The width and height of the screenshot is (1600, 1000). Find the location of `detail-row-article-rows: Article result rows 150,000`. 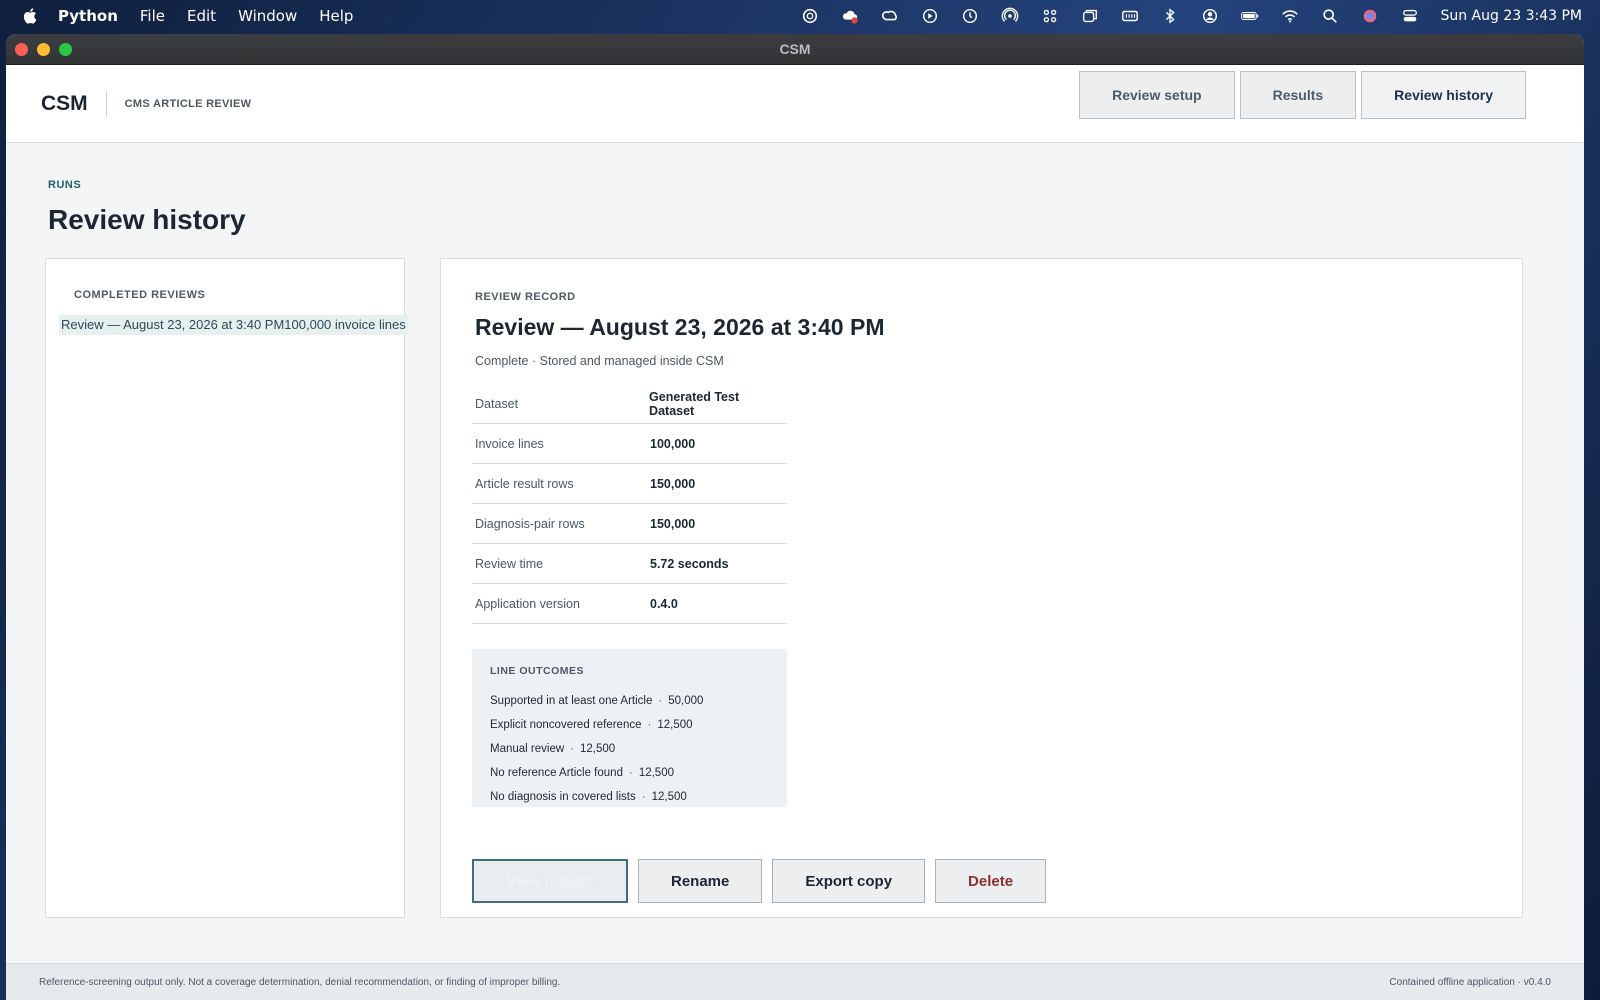

detail-row-article-rows: Article result rows 150,000 is located at coordinates (629, 484).